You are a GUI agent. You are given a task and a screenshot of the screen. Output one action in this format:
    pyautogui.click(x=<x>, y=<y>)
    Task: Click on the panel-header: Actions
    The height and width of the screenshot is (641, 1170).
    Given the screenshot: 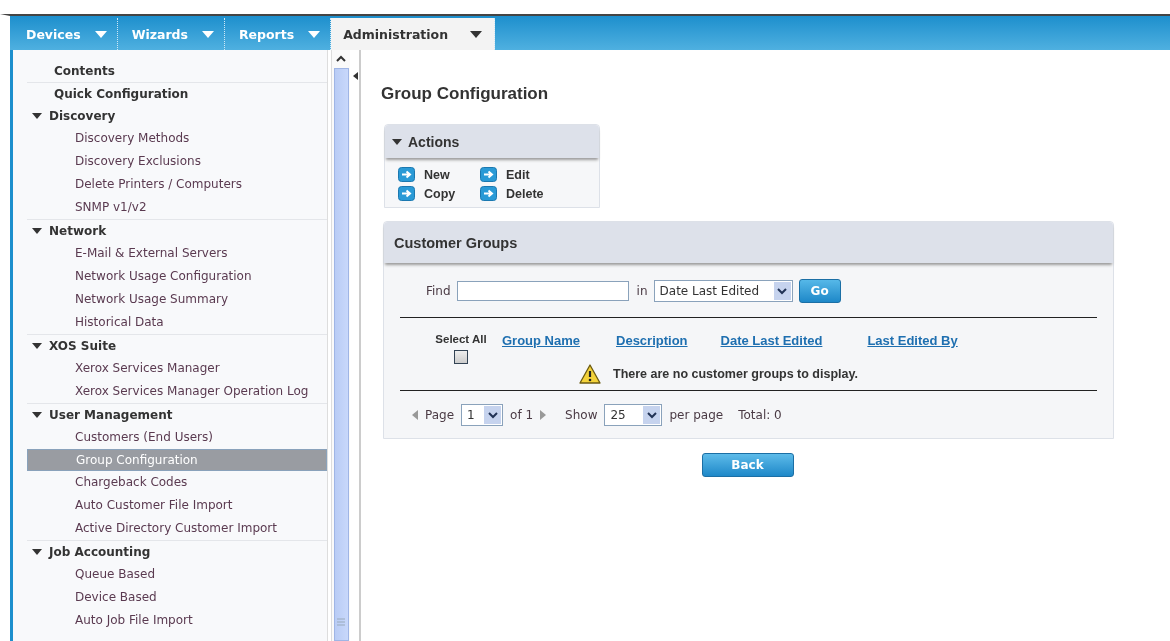 What is the action you would take?
    pyautogui.click(x=492, y=141)
    